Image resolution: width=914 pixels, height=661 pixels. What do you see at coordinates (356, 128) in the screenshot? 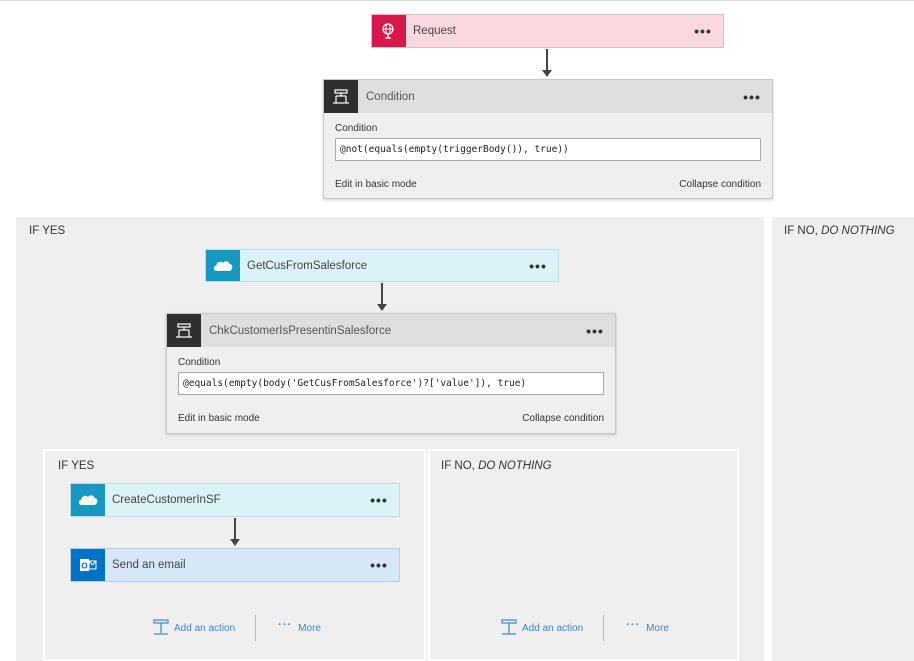
I see `condition-top-field-label: Condition` at bounding box center [356, 128].